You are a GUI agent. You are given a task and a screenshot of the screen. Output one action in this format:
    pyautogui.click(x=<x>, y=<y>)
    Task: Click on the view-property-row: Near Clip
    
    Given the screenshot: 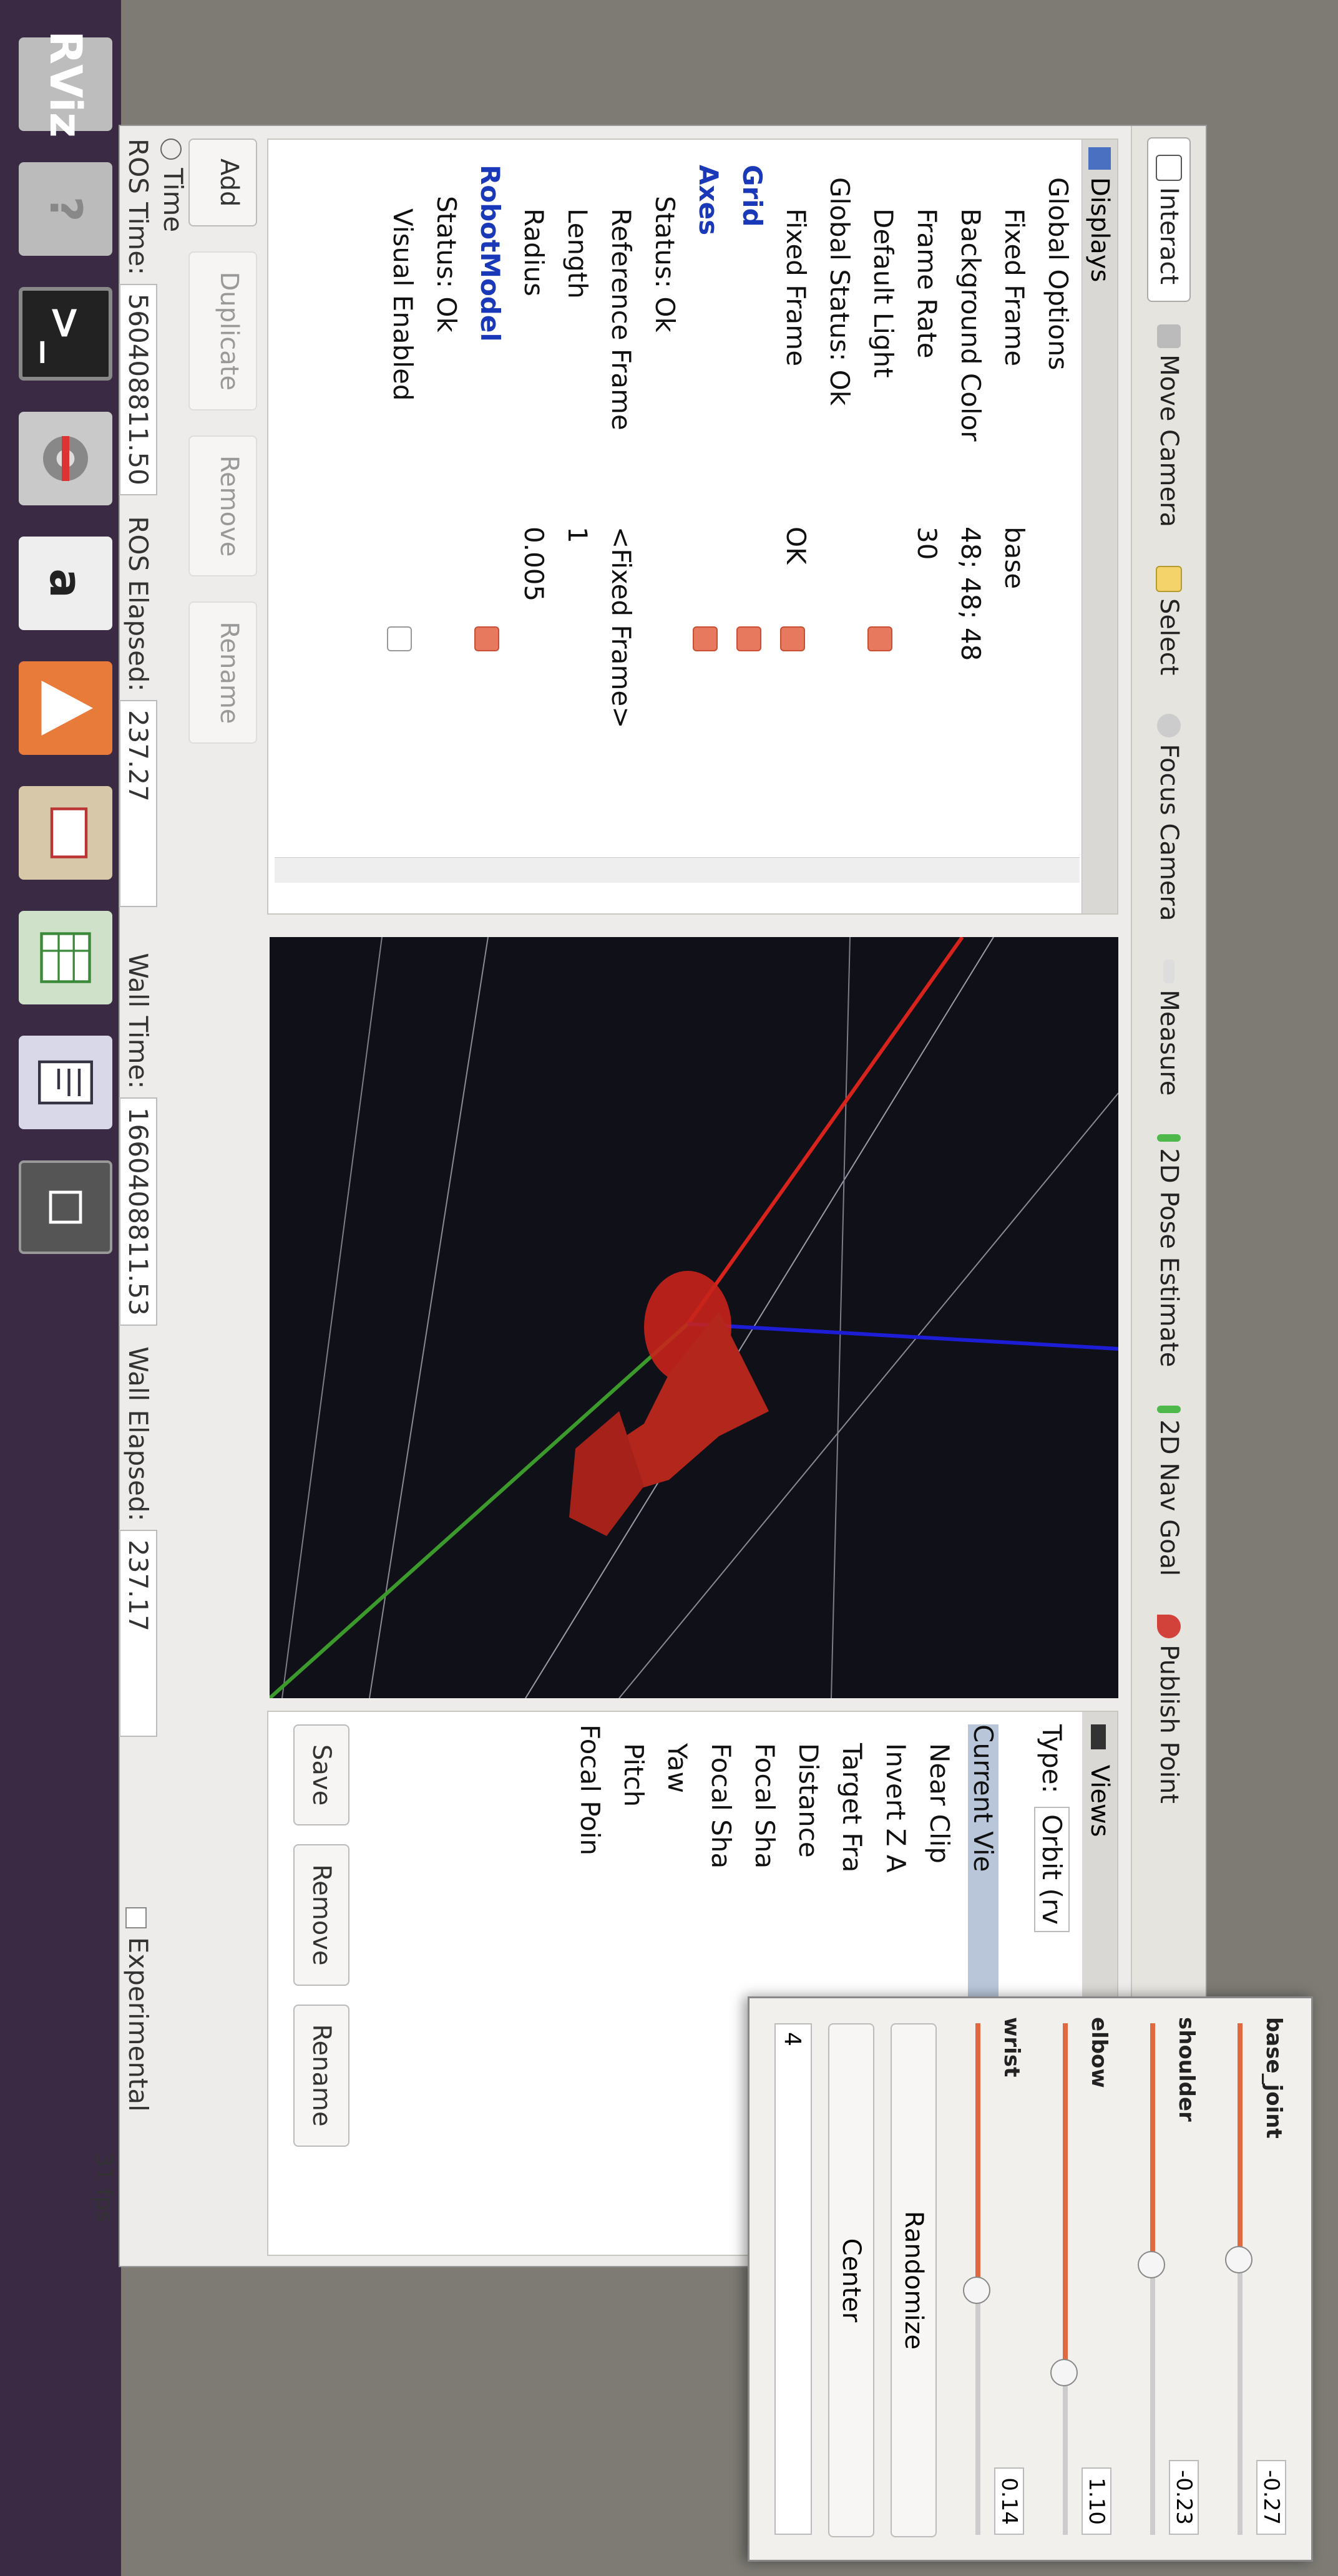 What is the action you would take?
    pyautogui.click(x=939, y=1803)
    